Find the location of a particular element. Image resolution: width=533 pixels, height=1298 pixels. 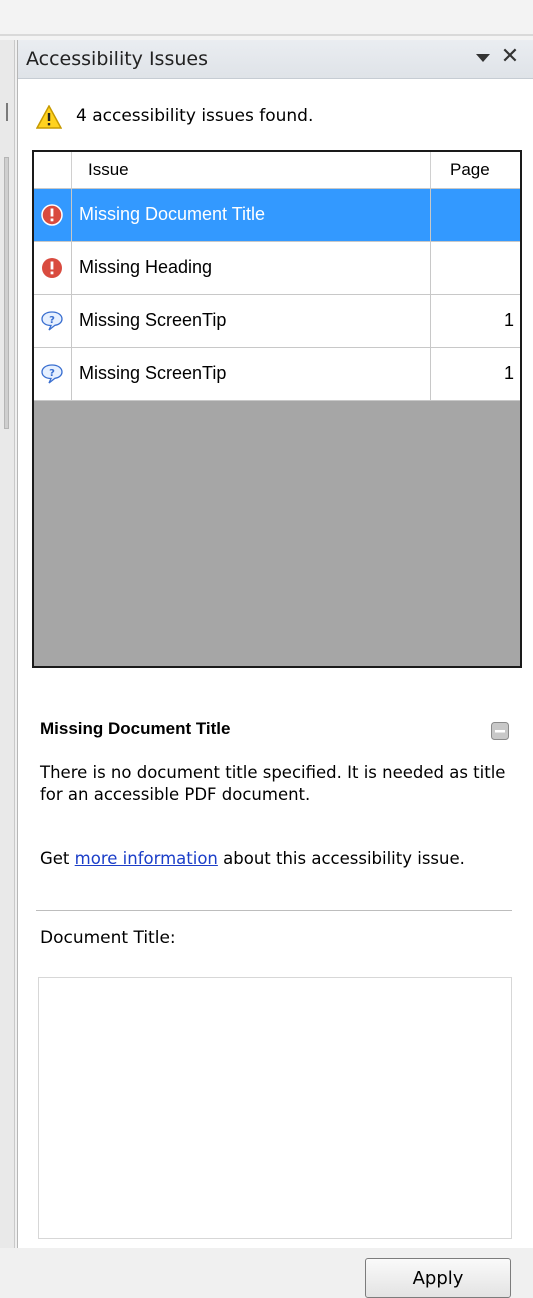

close-icon: ✕ is located at coordinates (510, 57).